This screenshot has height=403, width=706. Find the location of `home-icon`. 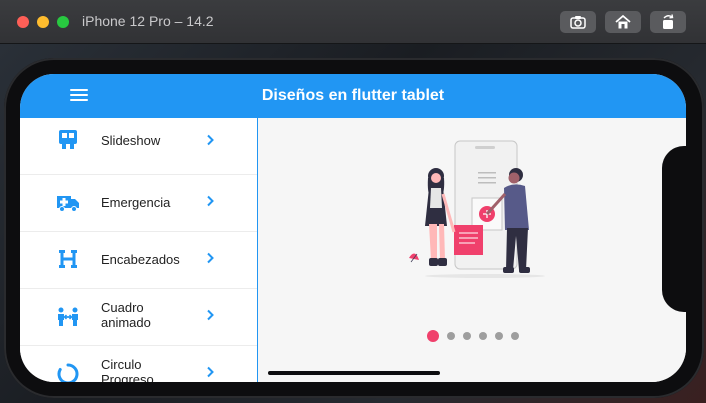

home-icon is located at coordinates (623, 21).